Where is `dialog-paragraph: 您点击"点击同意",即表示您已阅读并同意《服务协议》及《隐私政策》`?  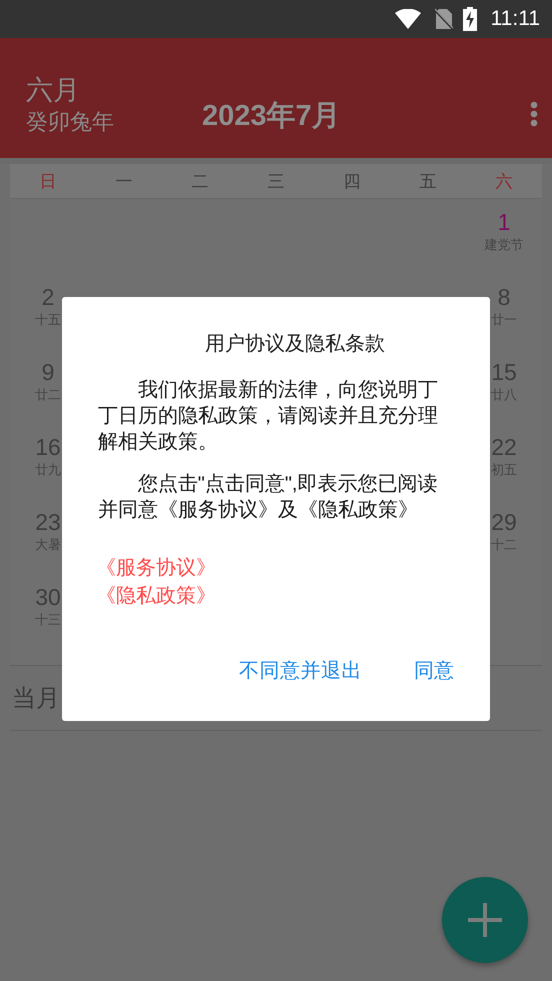
dialog-paragraph: 您点击"点击同意",即表示您已阅读并同意《服务协议》及《隐私政策》 is located at coordinates (268, 497).